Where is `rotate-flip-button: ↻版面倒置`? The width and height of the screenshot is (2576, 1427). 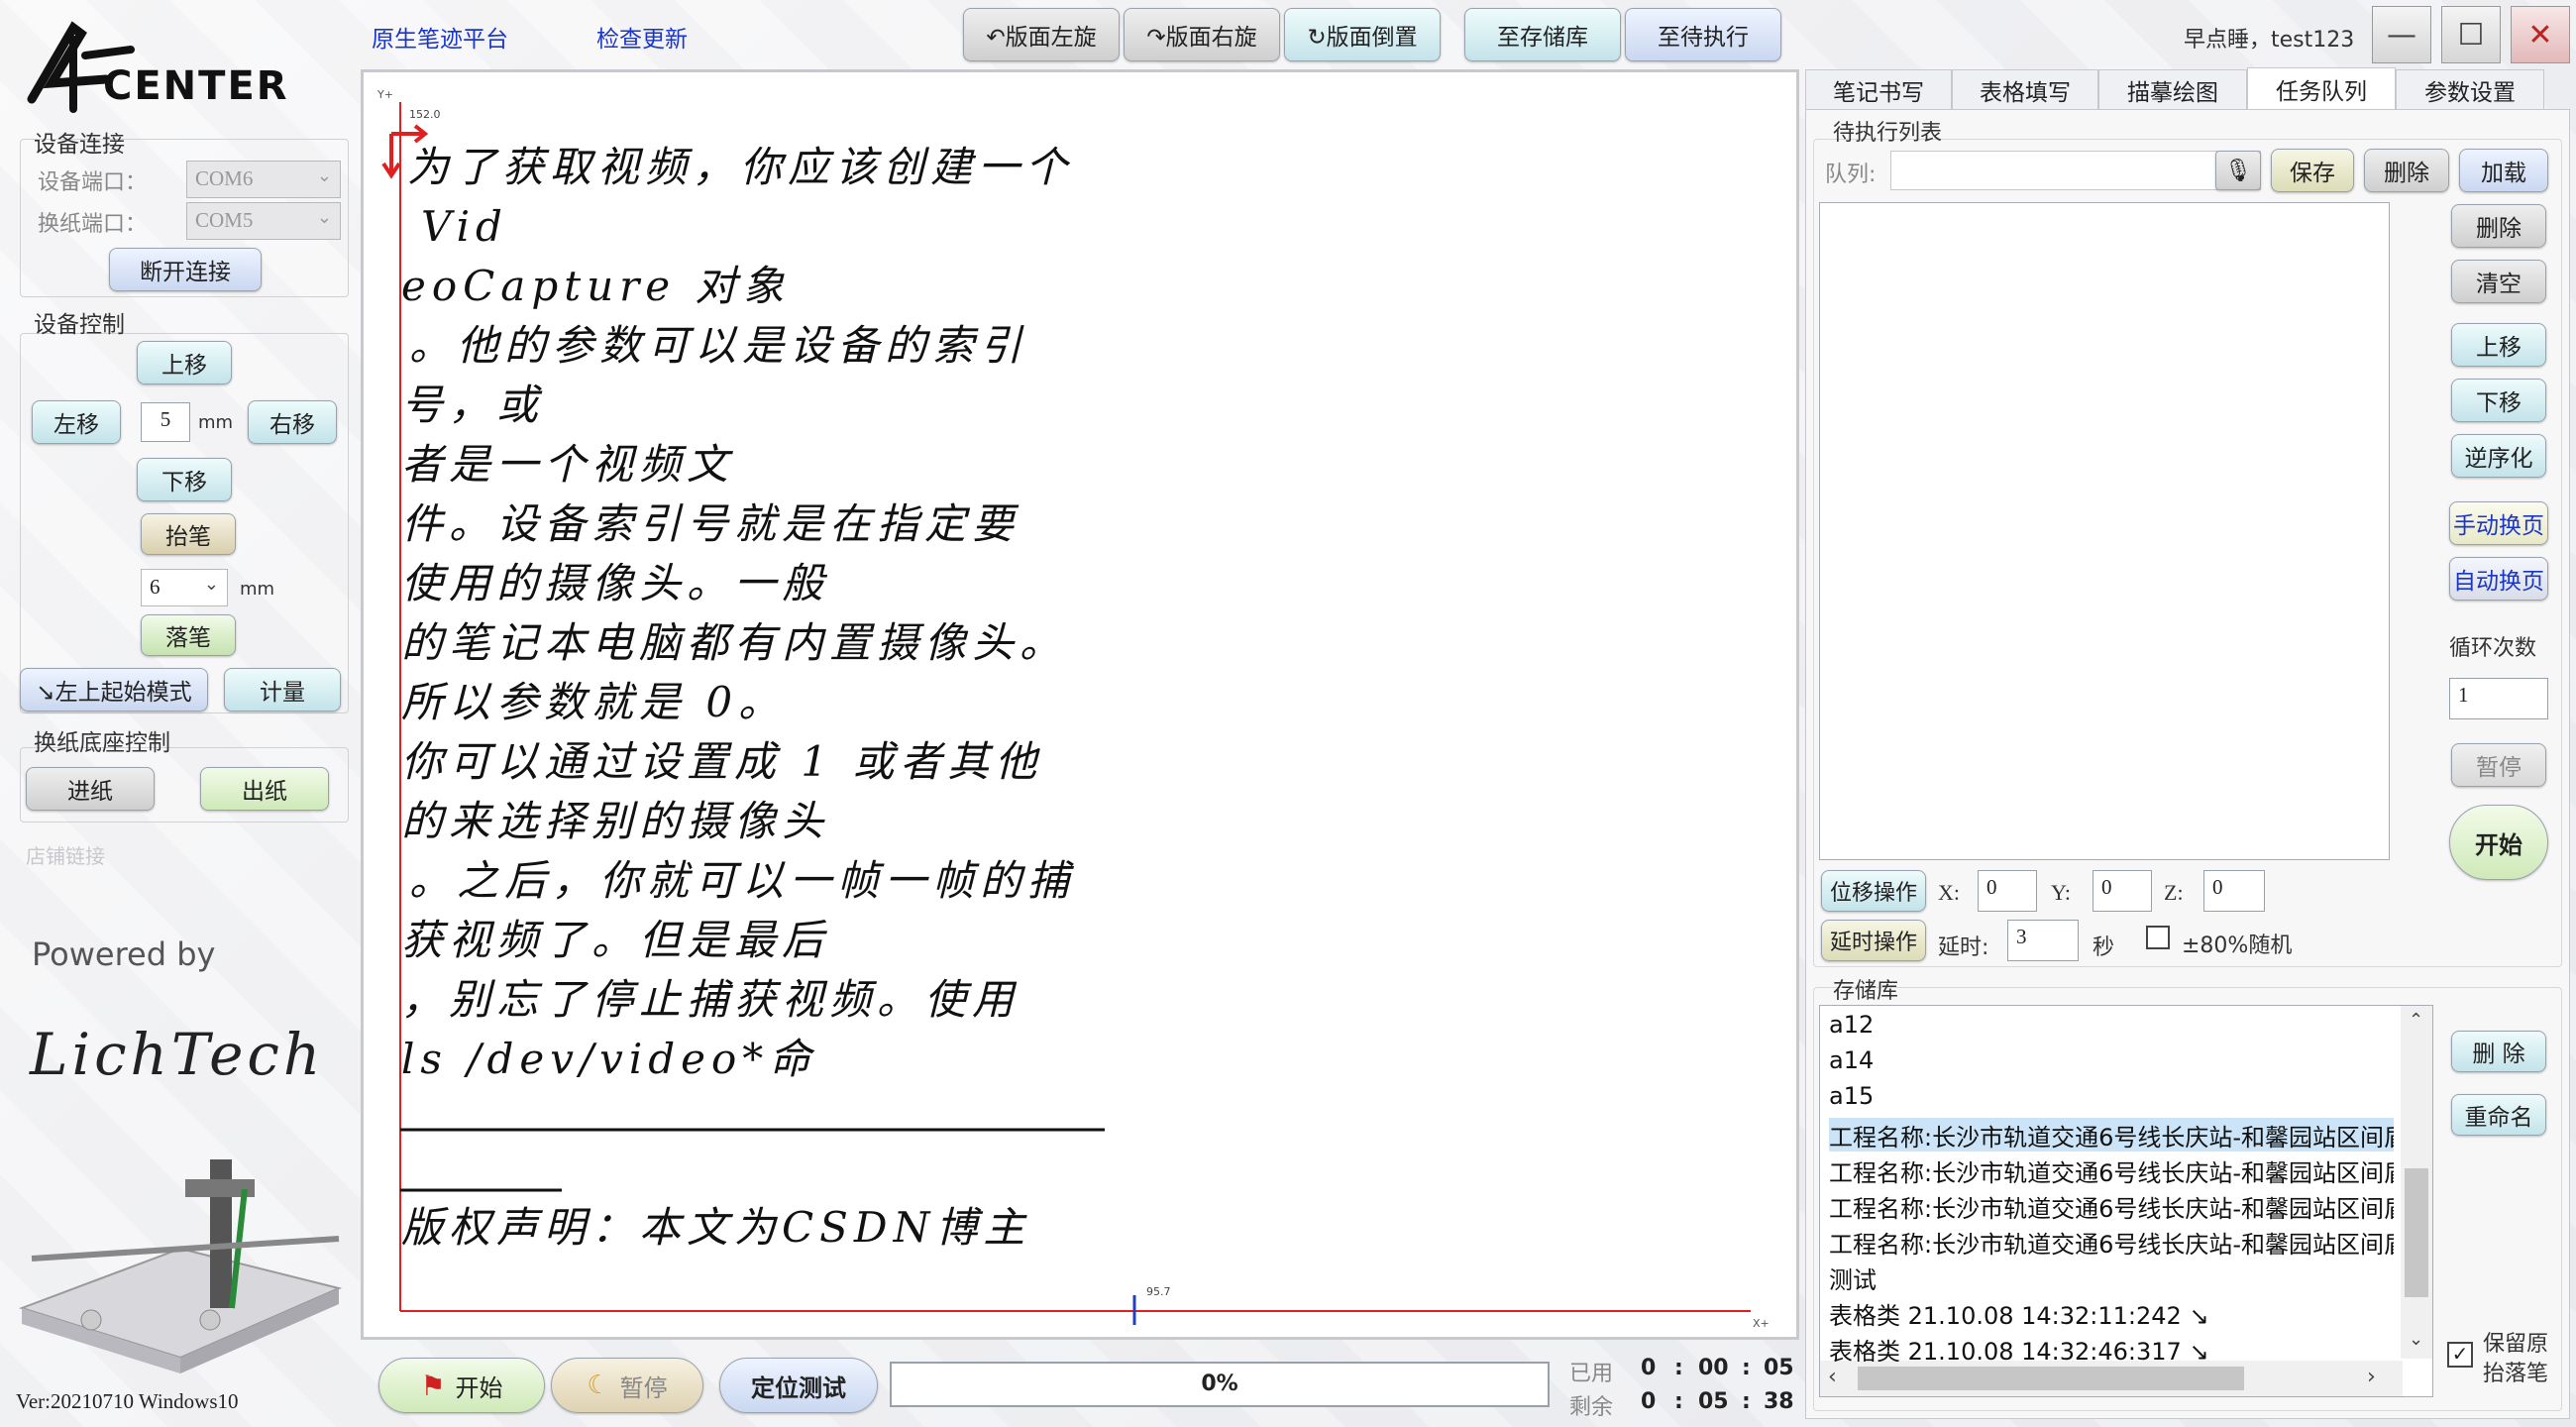 rotate-flip-button: ↻版面倒置 is located at coordinates (1362, 34).